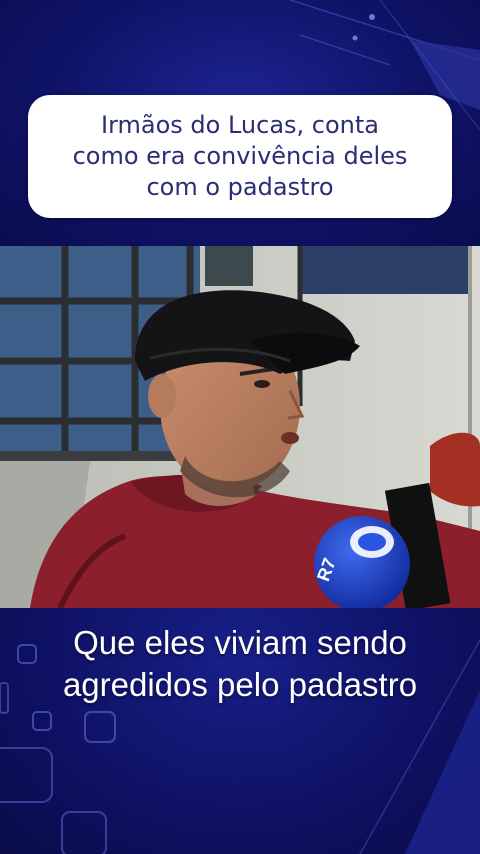 The image size is (480, 854). I want to click on caption-line-1: Que eles viviam sendo, so click(240, 642).